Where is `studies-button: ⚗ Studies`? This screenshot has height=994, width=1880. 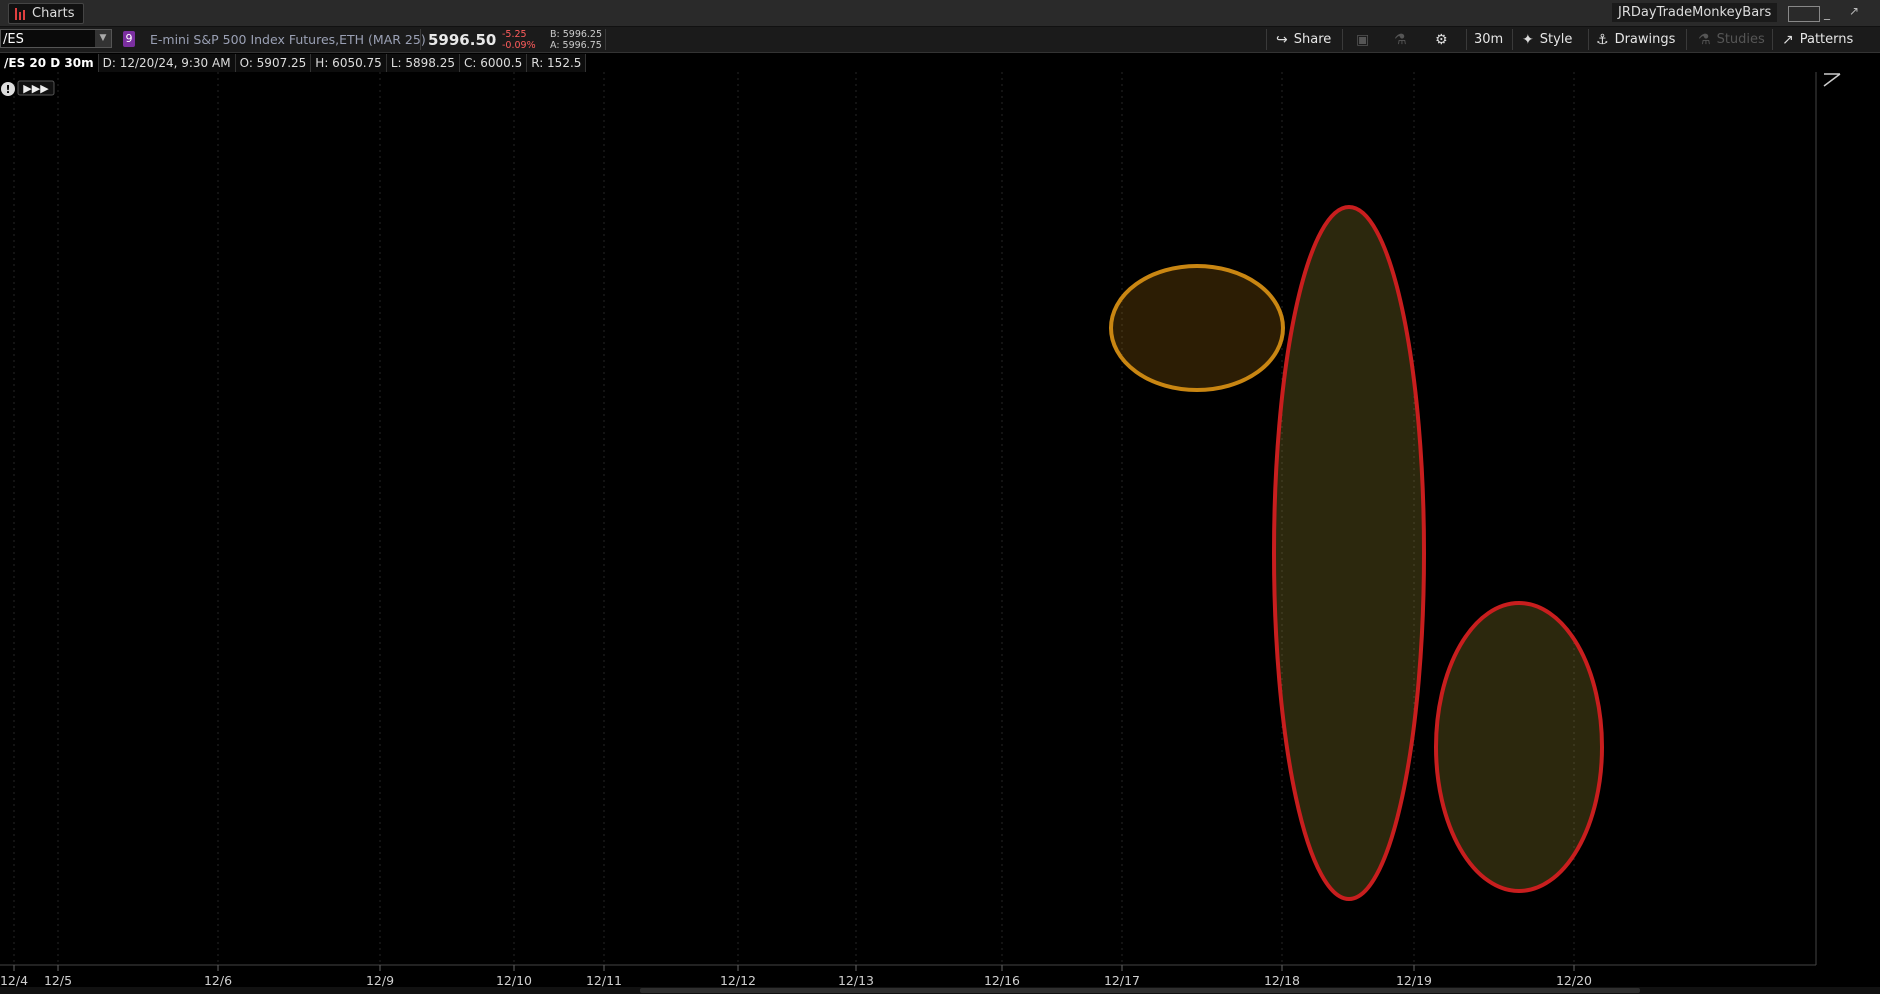
studies-button: ⚗ Studies is located at coordinates (1731, 40).